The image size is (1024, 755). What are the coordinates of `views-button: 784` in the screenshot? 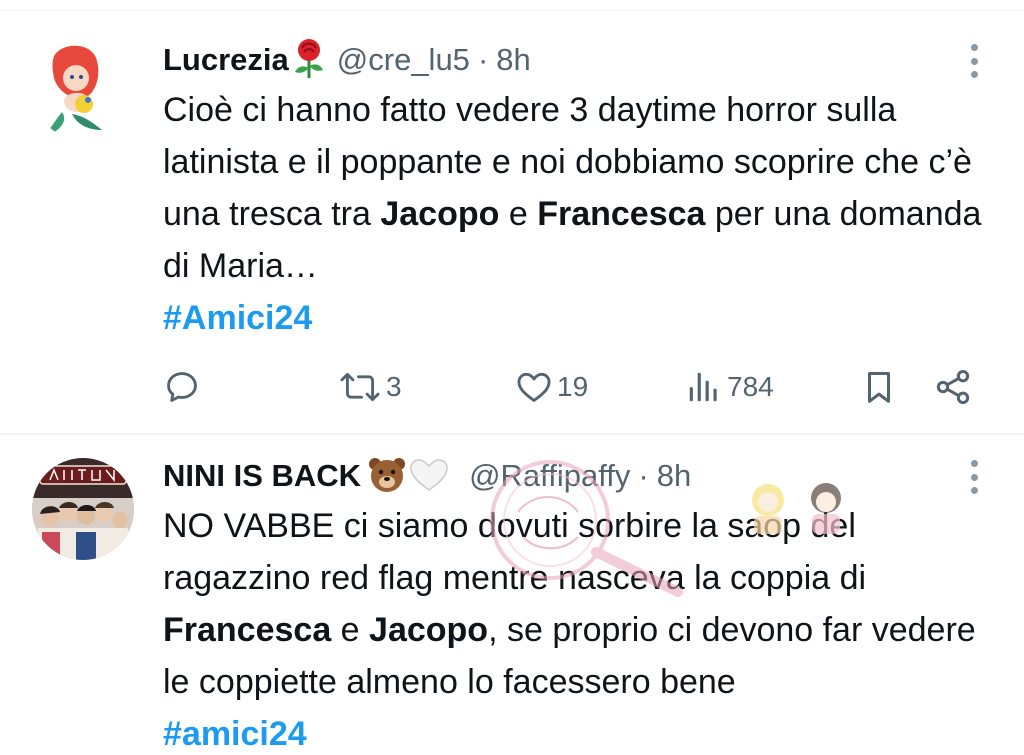 It's located at (729, 387).